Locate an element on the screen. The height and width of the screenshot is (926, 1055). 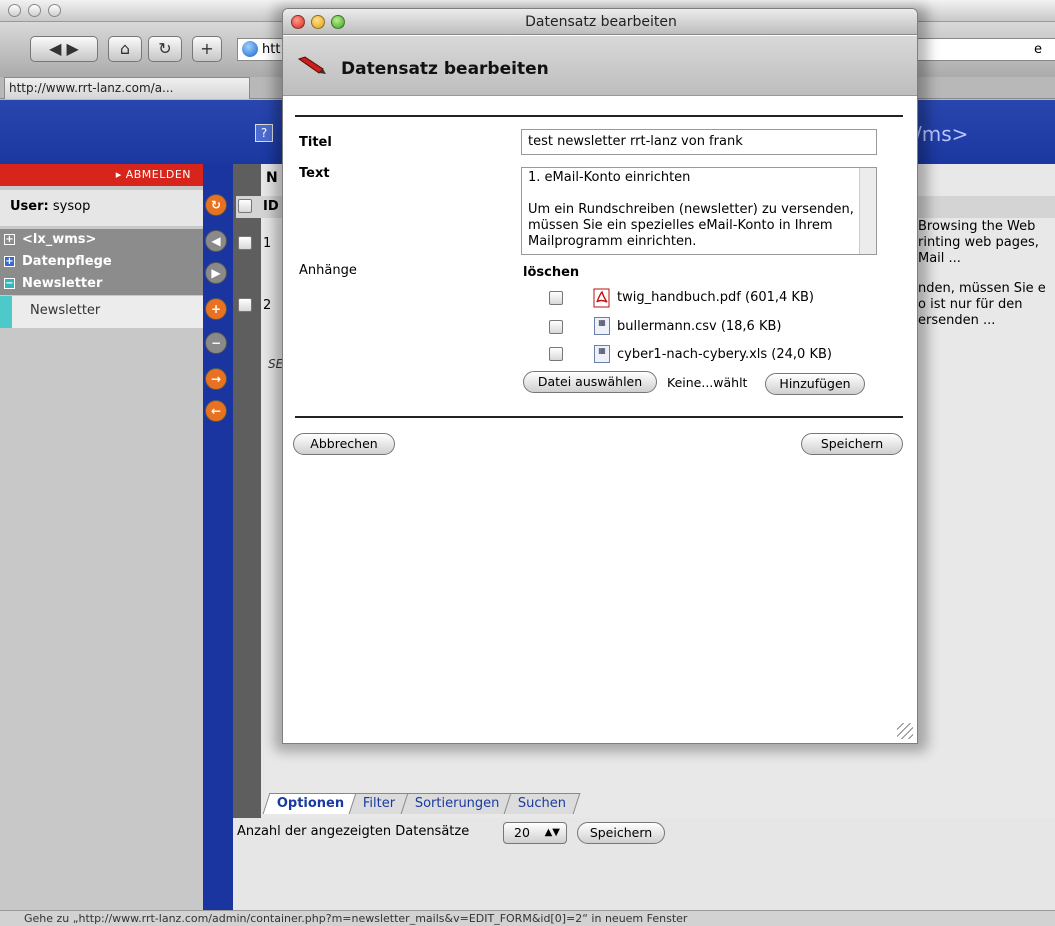
save-button: Speichern is located at coordinates (852, 444).